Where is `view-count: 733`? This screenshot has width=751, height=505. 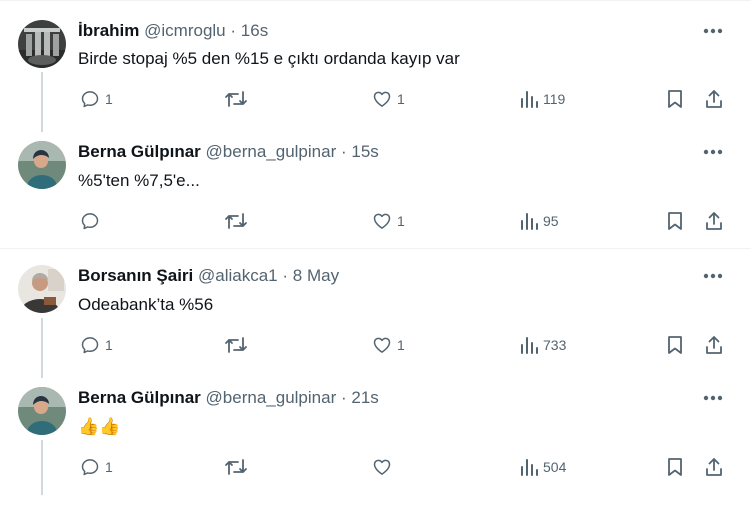
view-count: 733 is located at coordinates (555, 345).